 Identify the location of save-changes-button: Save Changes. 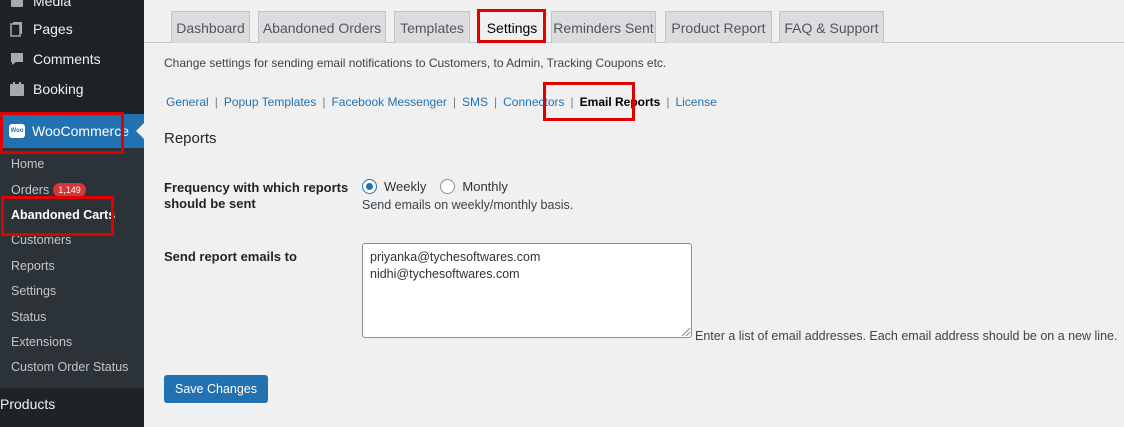
(216, 389).